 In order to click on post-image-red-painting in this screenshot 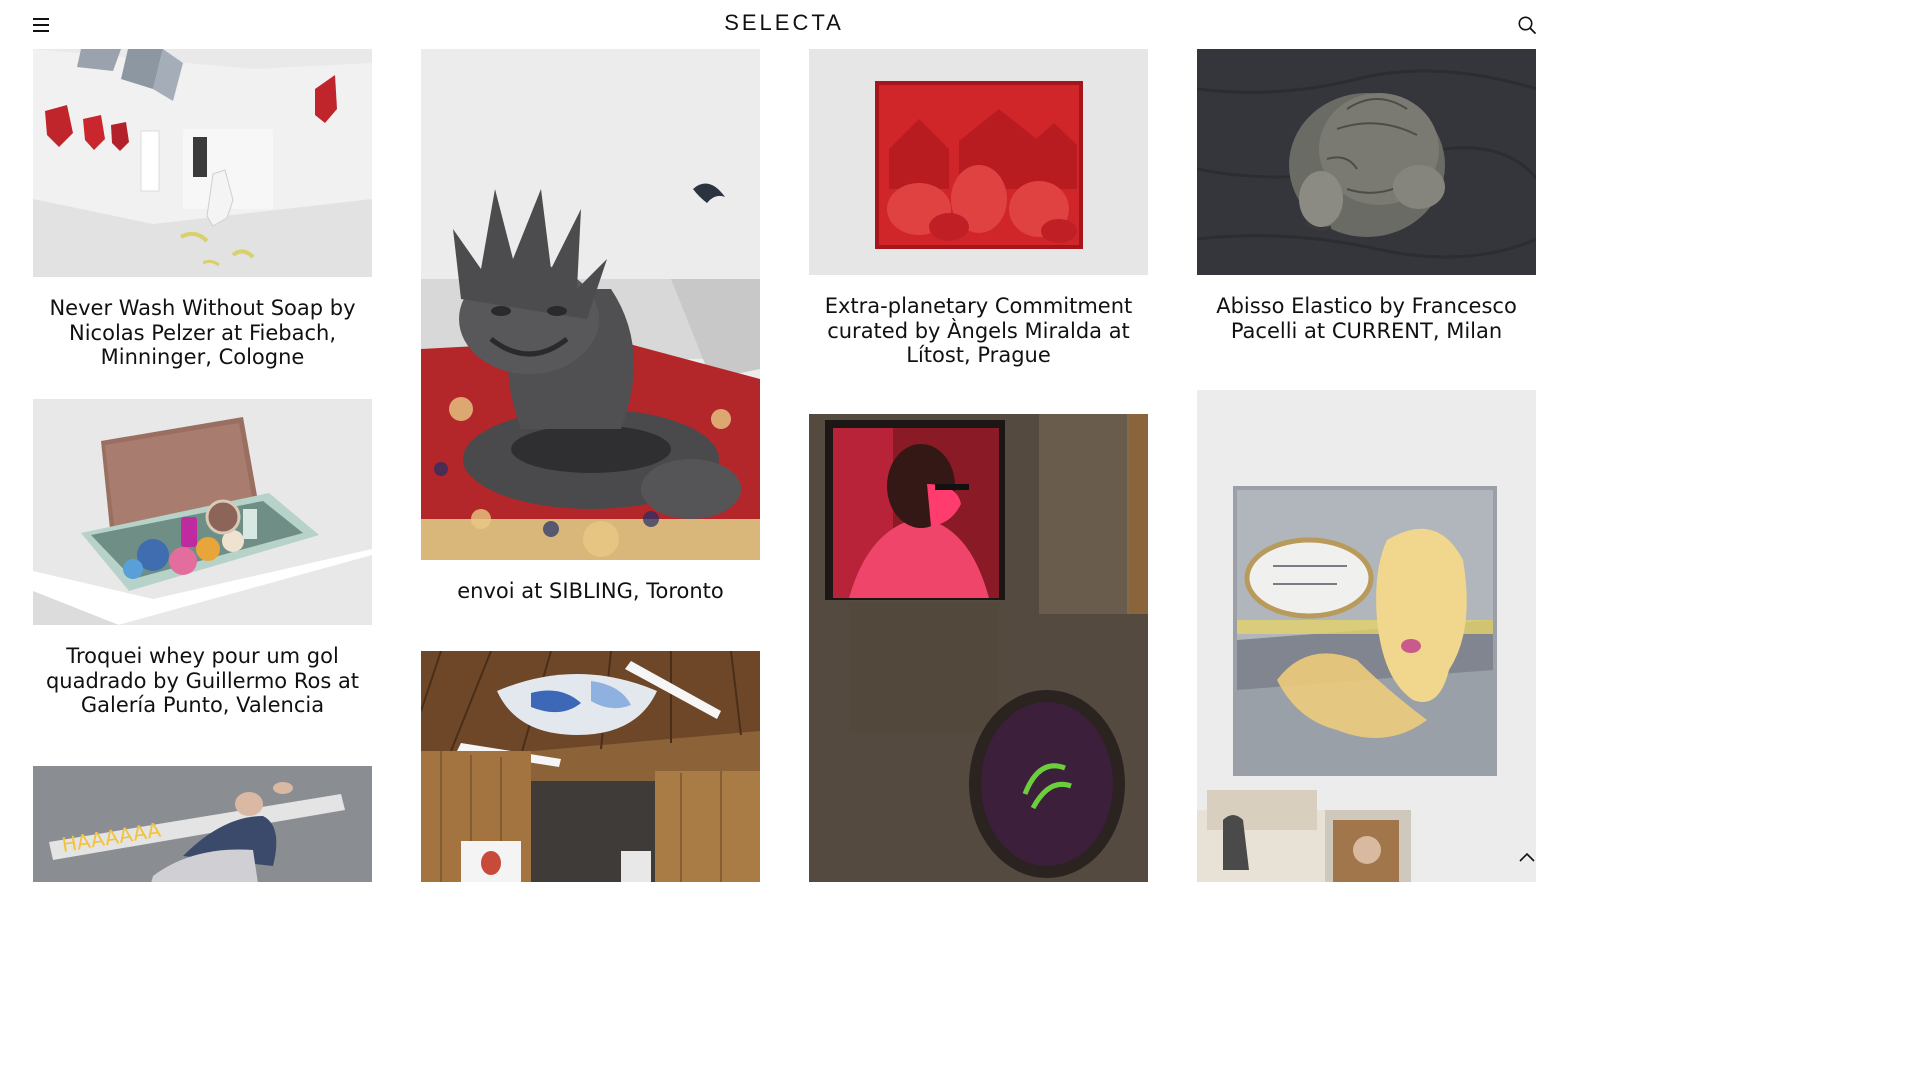, I will do `click(978, 162)`.